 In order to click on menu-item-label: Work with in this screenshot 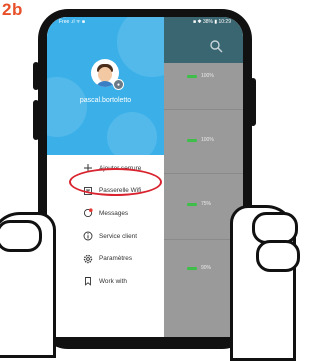, I will do `click(113, 281)`.